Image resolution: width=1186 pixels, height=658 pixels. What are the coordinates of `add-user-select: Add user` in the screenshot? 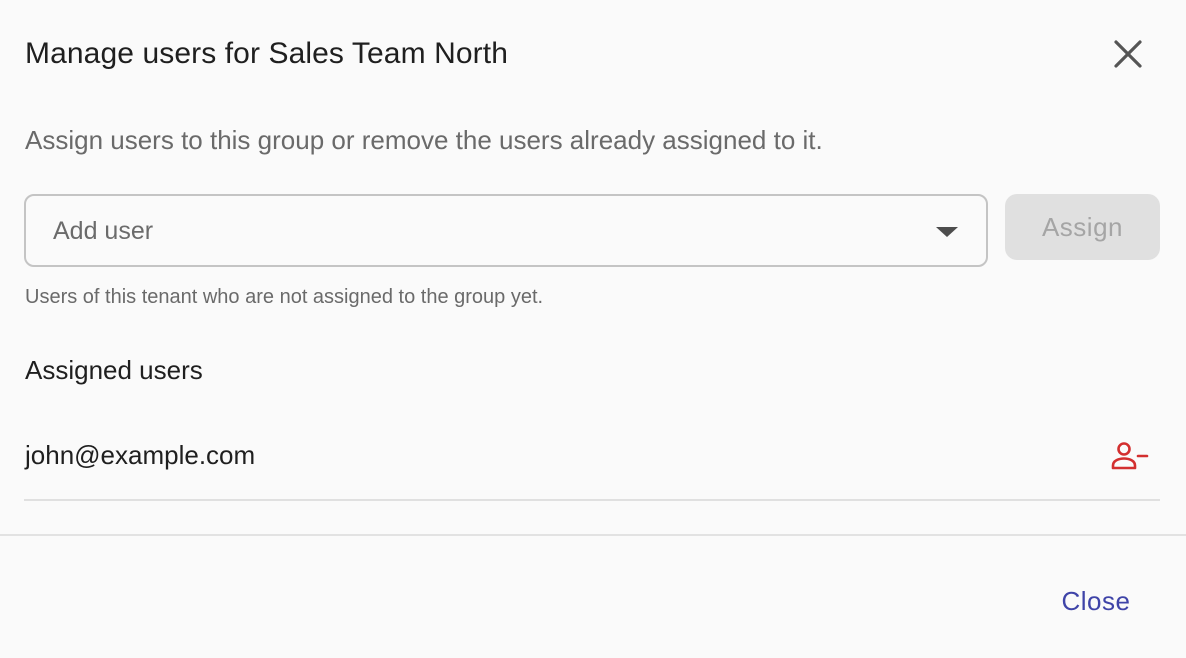 It's located at (506, 230).